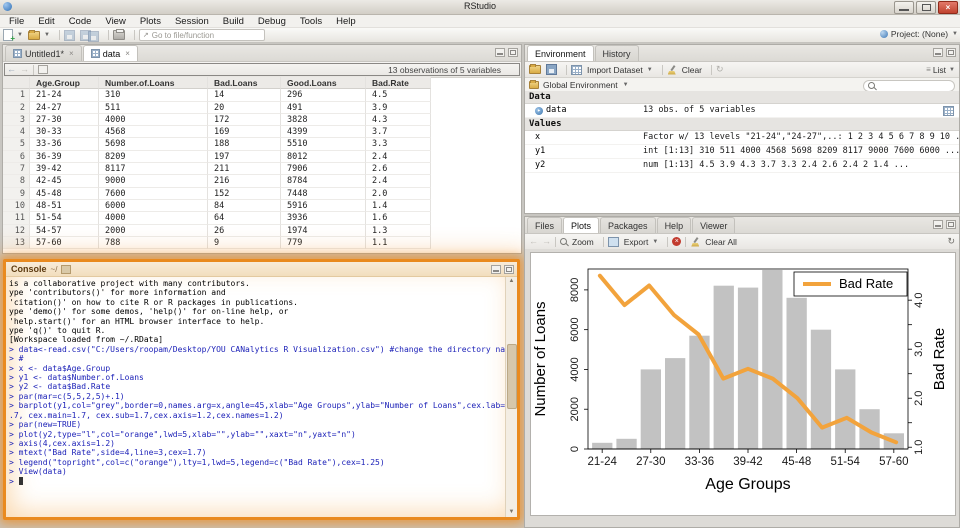  I want to click on refresh-icon: ↻, so click(720, 69).